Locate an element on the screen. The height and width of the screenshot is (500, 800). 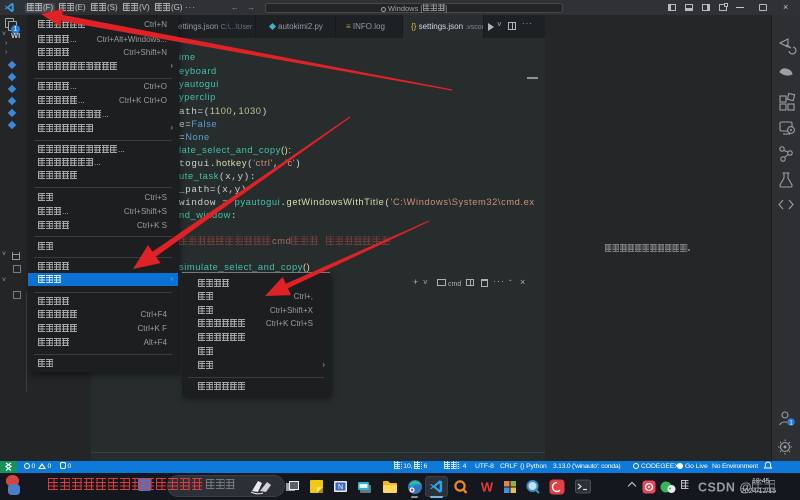
svg-text: N is located at coordinates (339, 487).